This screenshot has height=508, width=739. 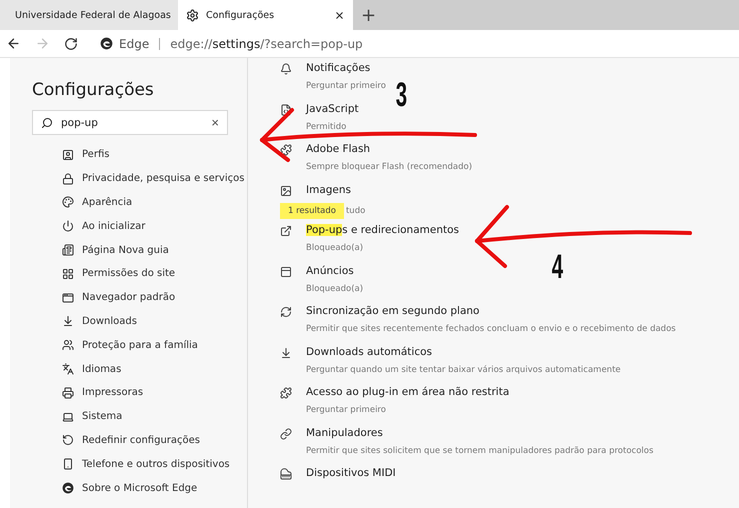 What do you see at coordinates (286, 190) in the screenshot?
I see `image-icon` at bounding box center [286, 190].